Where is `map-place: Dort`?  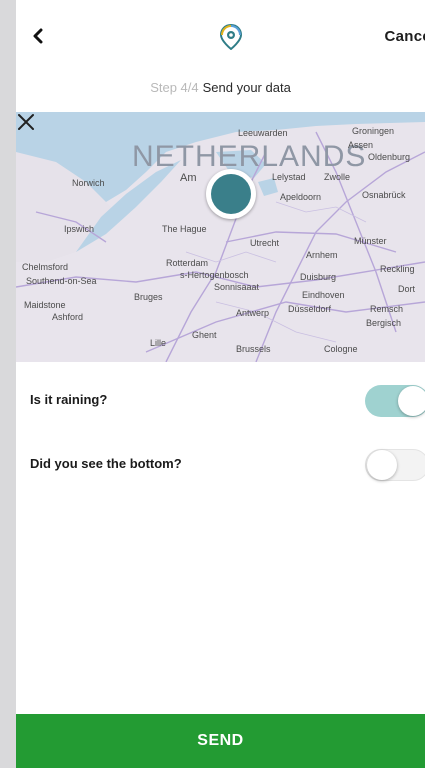 map-place: Dort is located at coordinates (407, 289).